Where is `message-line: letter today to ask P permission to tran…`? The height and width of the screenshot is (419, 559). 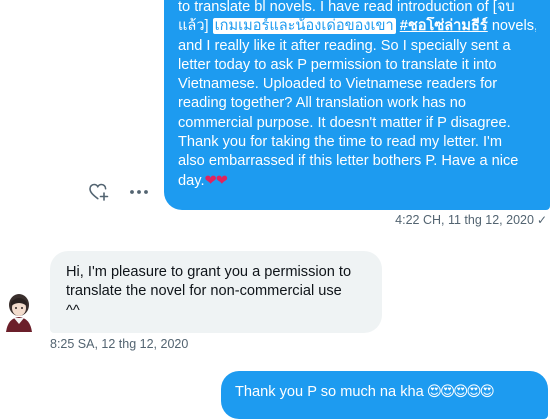 message-line: letter today to ask P permission to tran… is located at coordinates (337, 64).